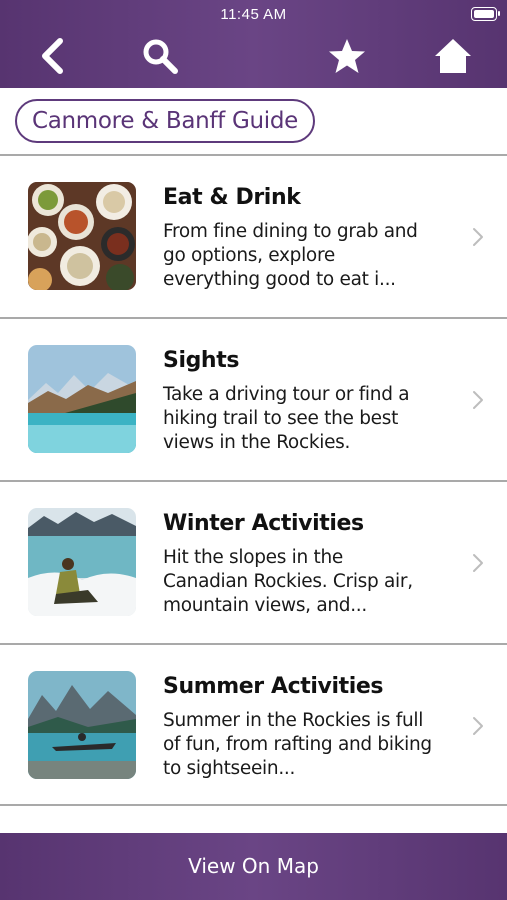 The width and height of the screenshot is (507, 900). I want to click on battery-icon, so click(485, 14).